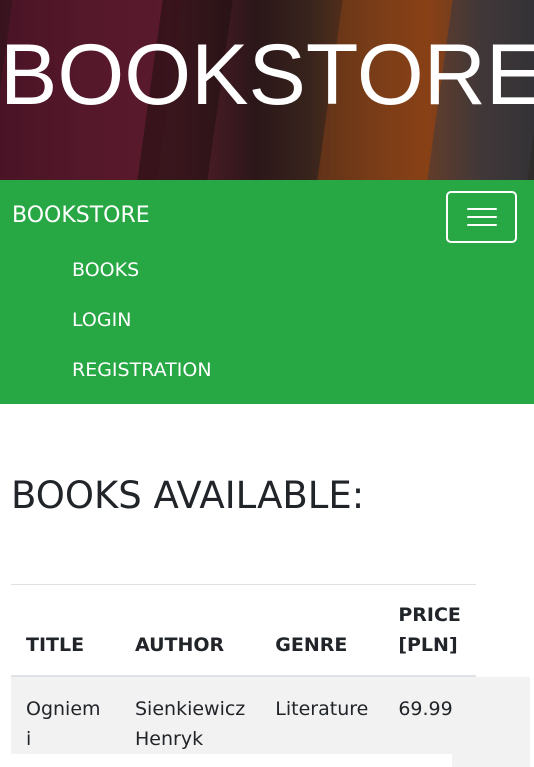 The height and width of the screenshot is (767, 534). What do you see at coordinates (55, 644) in the screenshot?
I see `column-header-title: TITLE` at bounding box center [55, 644].